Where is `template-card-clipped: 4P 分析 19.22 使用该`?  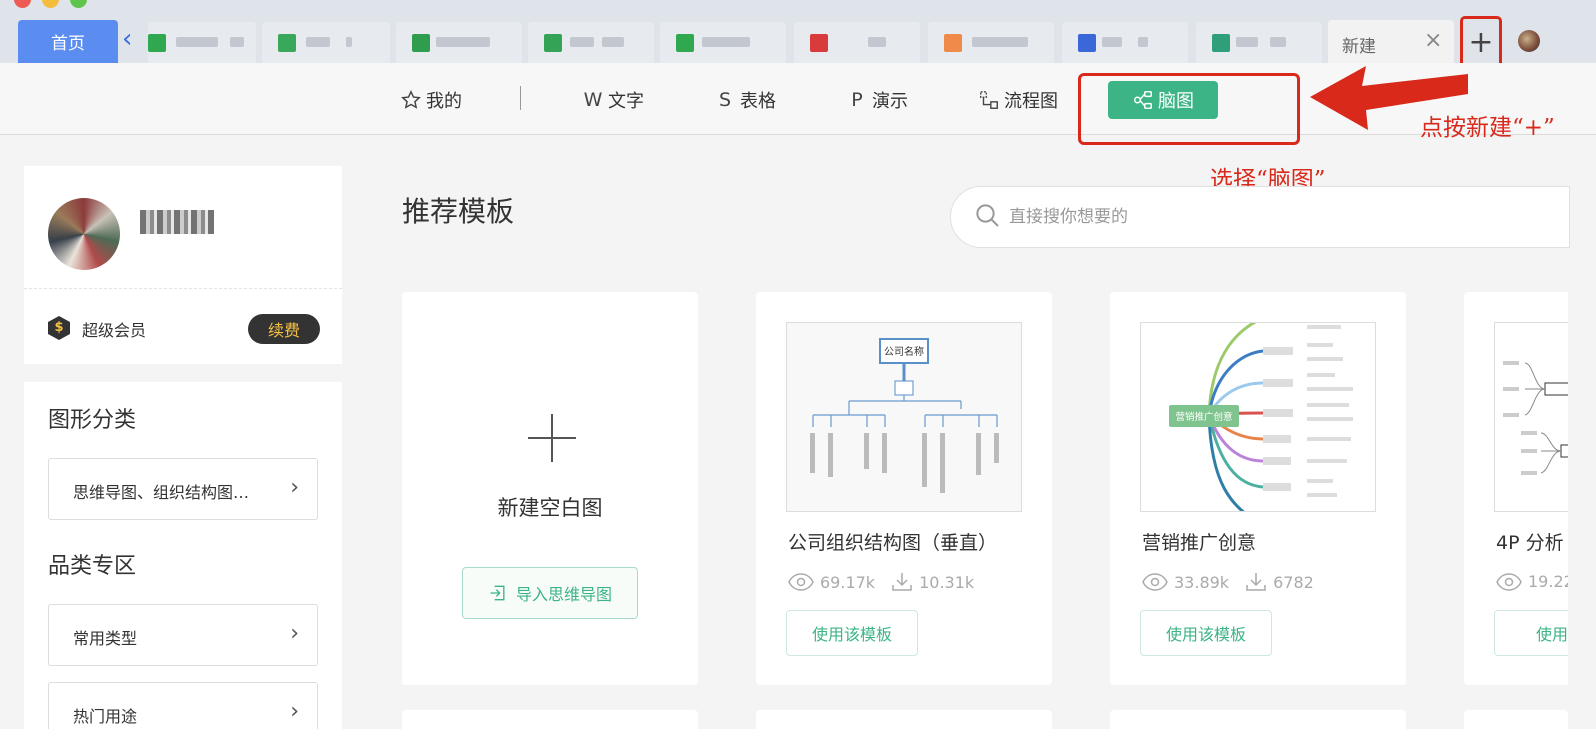
template-card-clipped: 4P 分析 19.22 使用该 is located at coordinates (1516, 488).